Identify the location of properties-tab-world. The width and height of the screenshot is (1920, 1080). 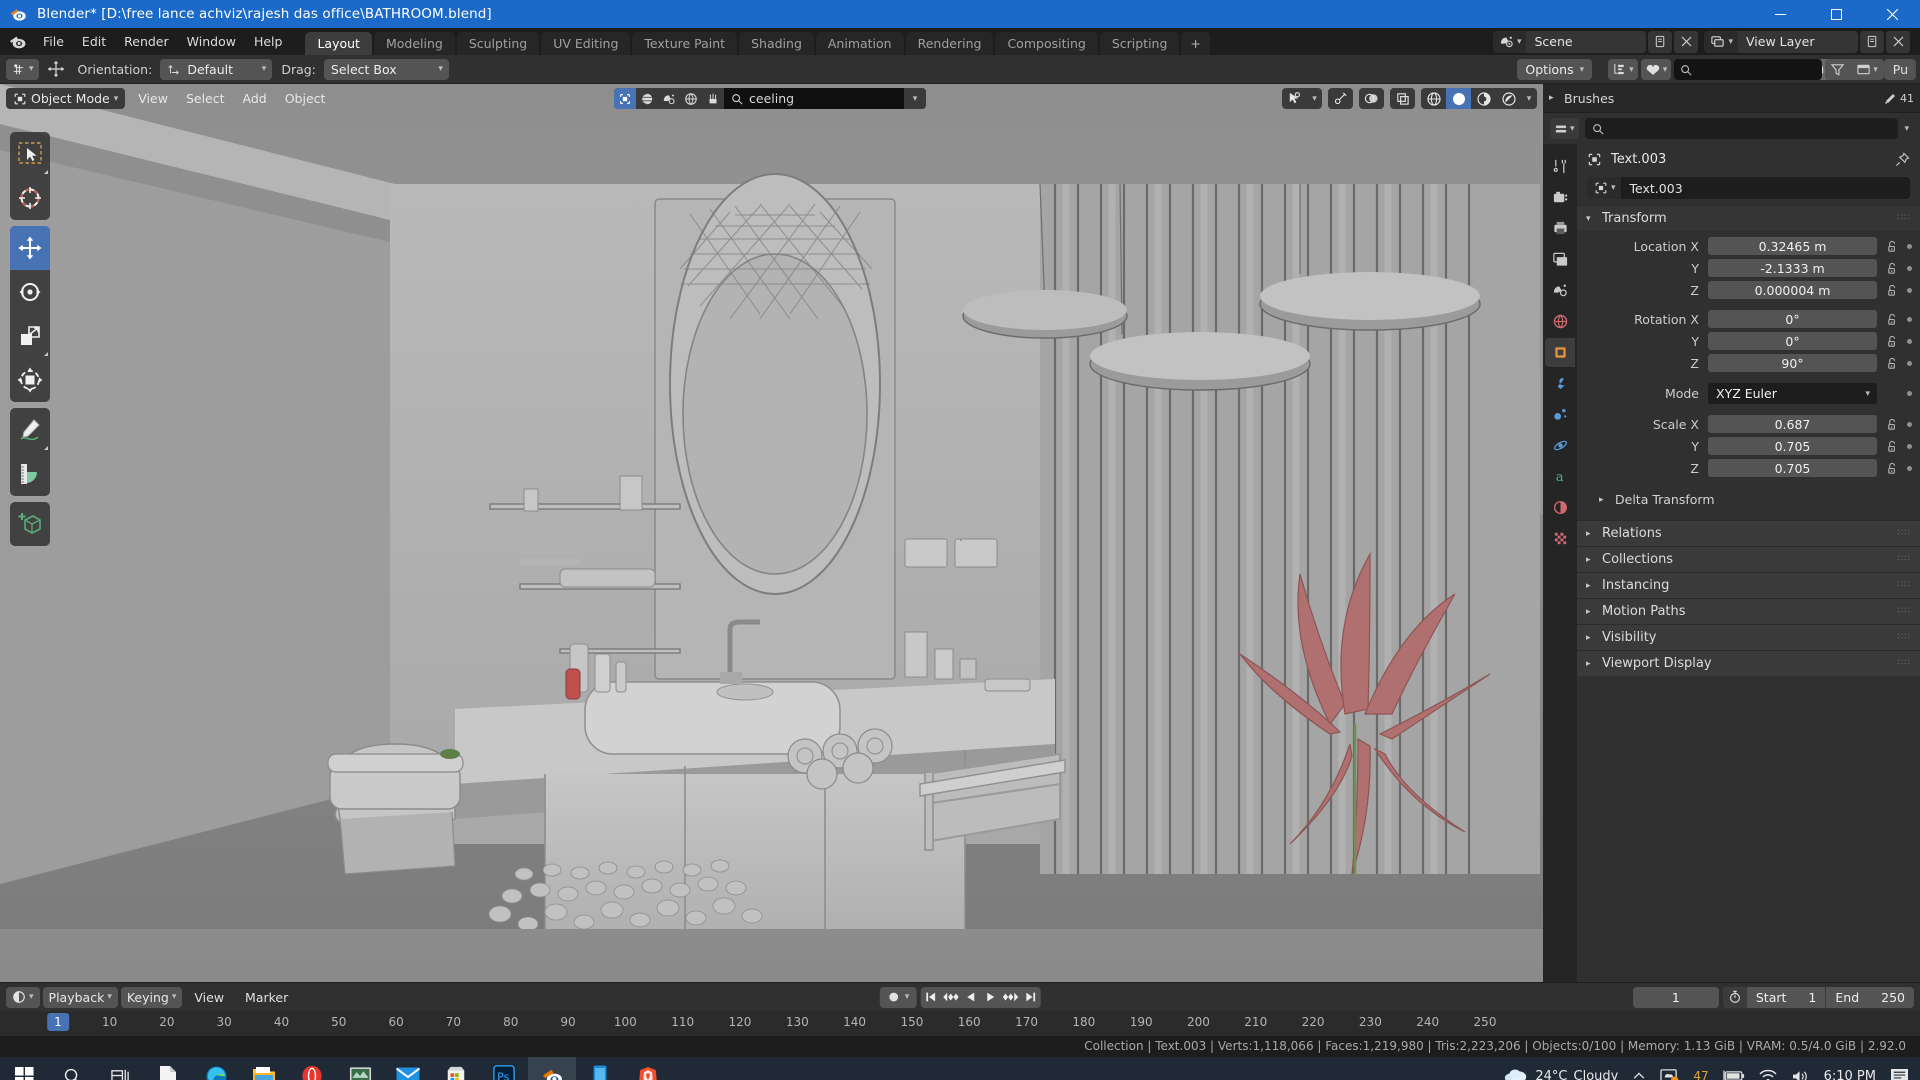
(1560, 321).